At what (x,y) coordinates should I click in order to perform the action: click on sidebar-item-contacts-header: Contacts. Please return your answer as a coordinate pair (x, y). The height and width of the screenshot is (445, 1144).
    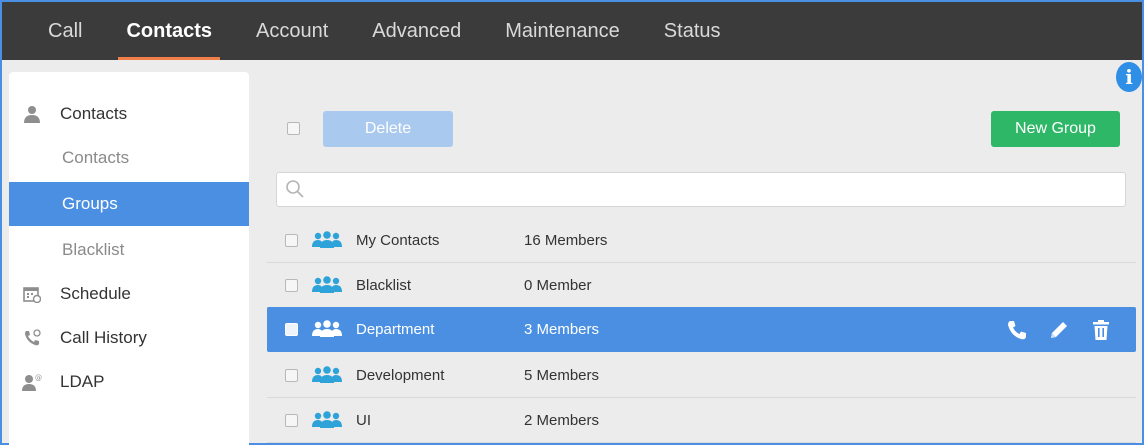
    Looking at the image, I should click on (129, 114).